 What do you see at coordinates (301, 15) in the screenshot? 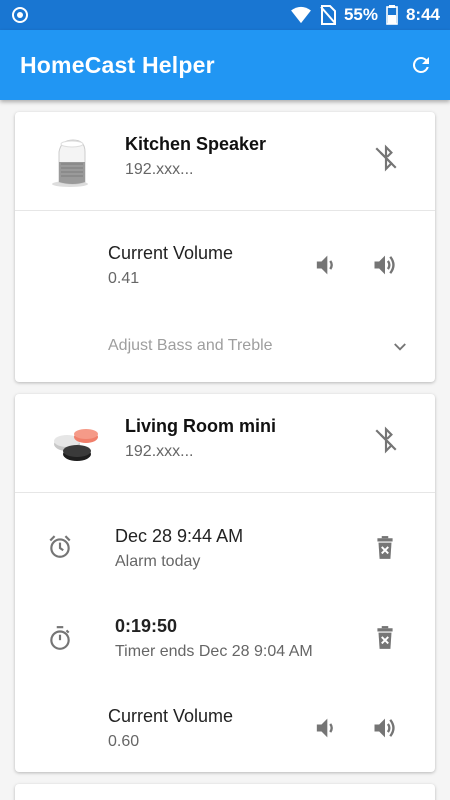
I see `wifi-icon` at bounding box center [301, 15].